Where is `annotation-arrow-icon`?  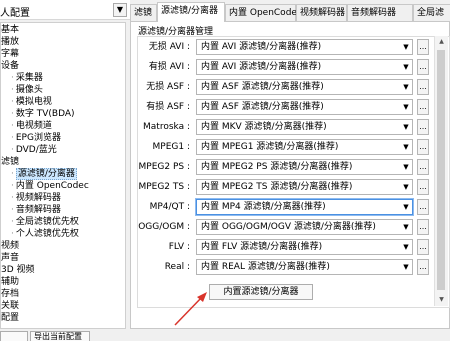
annotation-arrow-icon is located at coordinates (190, 309).